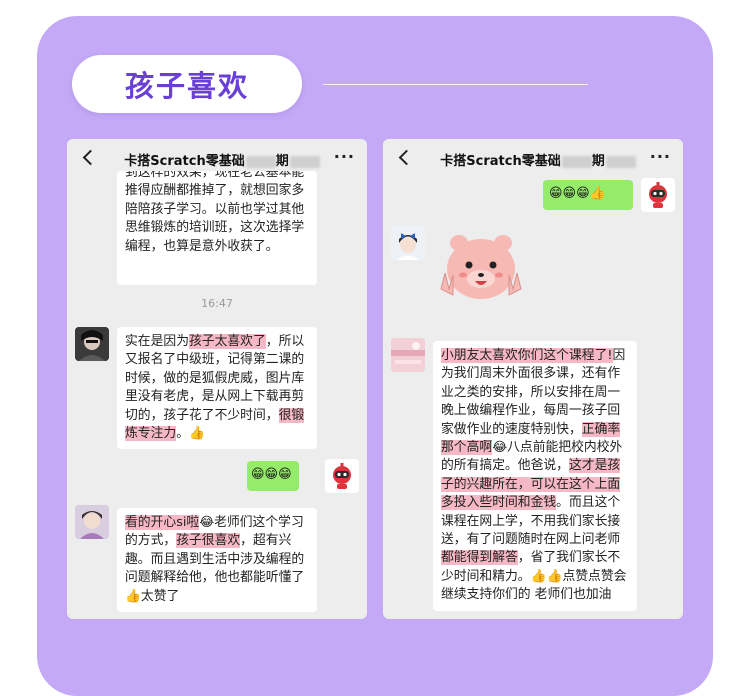 Image resolution: width=750 pixels, height=696 pixels. I want to click on section-title-text: 孩子喜欢, so click(186, 86).